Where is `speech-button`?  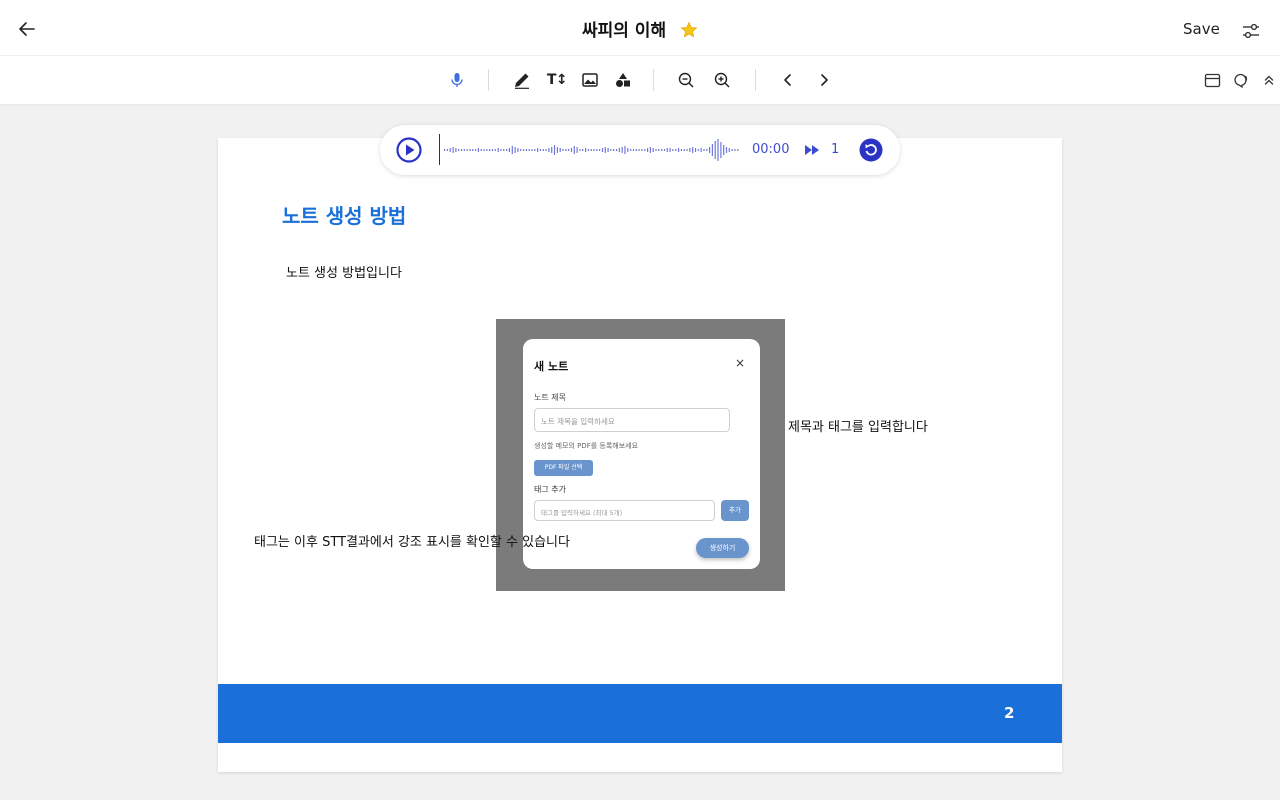 speech-button is located at coordinates (1241, 80).